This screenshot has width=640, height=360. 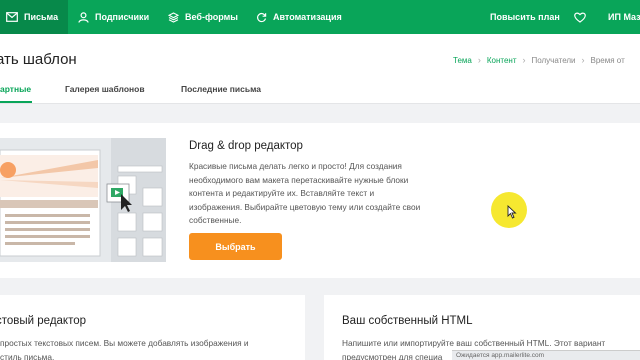 I want to click on mouse-cursor-icon, so click(x=512, y=212).